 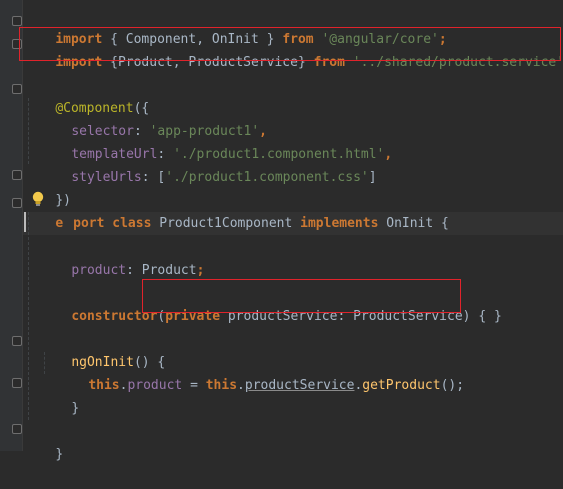 I want to click on punctuation: ., so click(x=241, y=385).